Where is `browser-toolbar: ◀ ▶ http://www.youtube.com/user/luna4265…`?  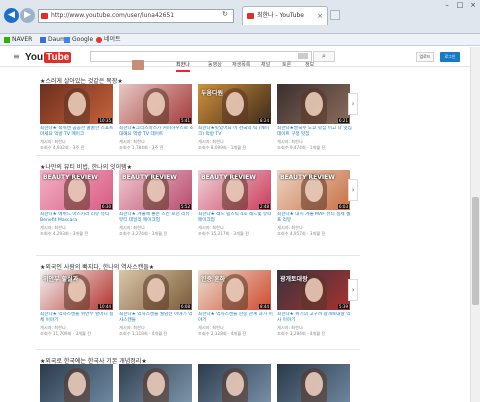
browser-toolbar: ◀ ▶ http://www.youtube.com/user/luna4265… is located at coordinates (240, 17).